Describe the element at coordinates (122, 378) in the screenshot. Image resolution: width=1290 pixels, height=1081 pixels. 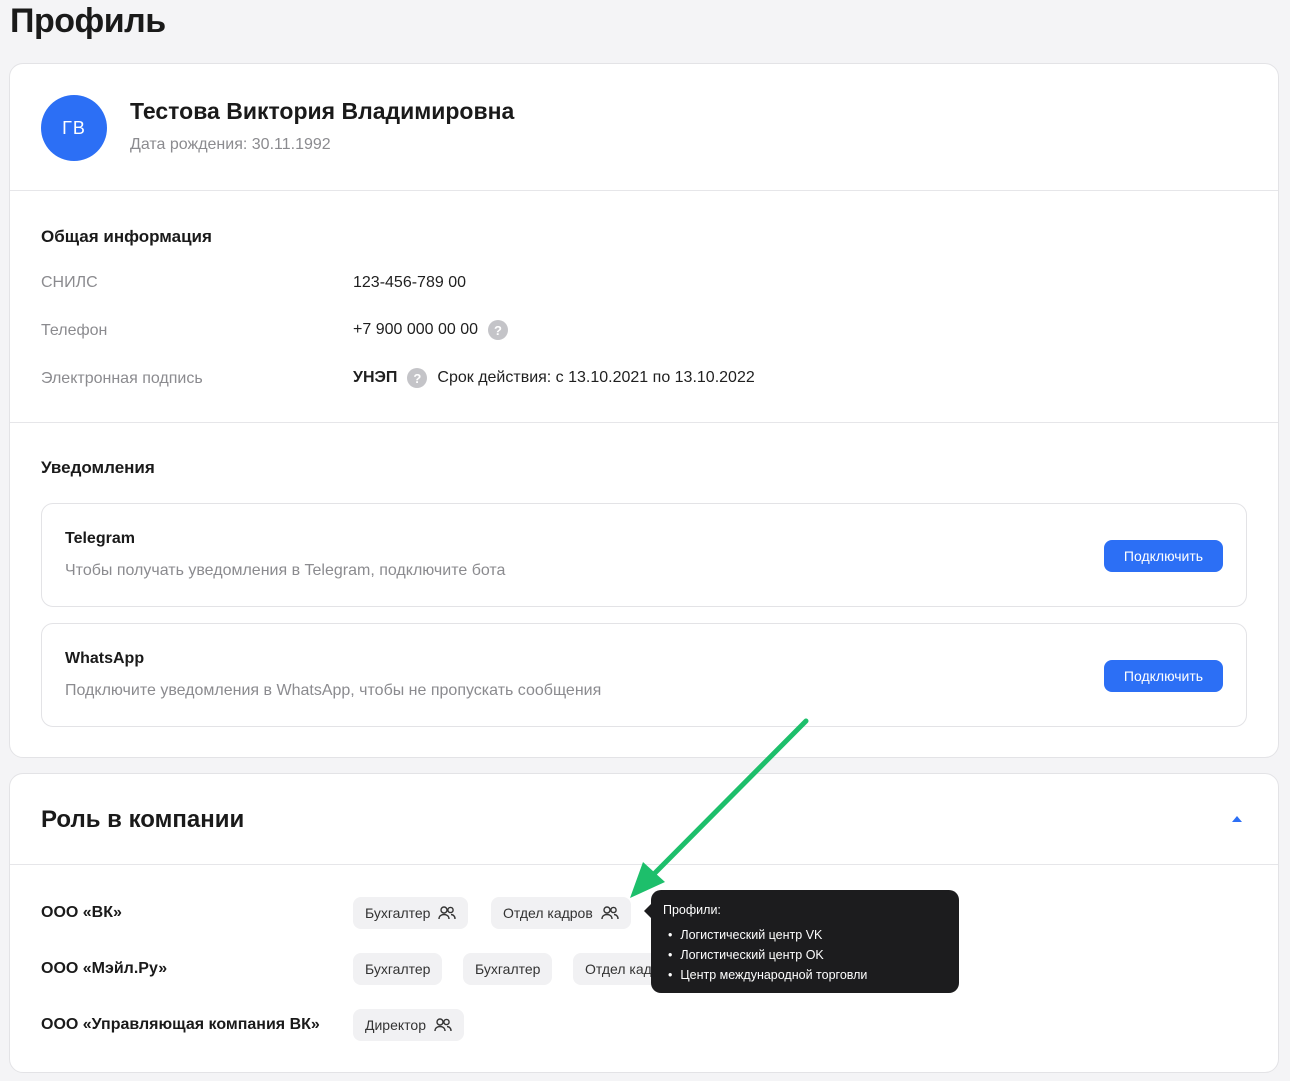
I see `signature-label: Электронная подпись` at that location.